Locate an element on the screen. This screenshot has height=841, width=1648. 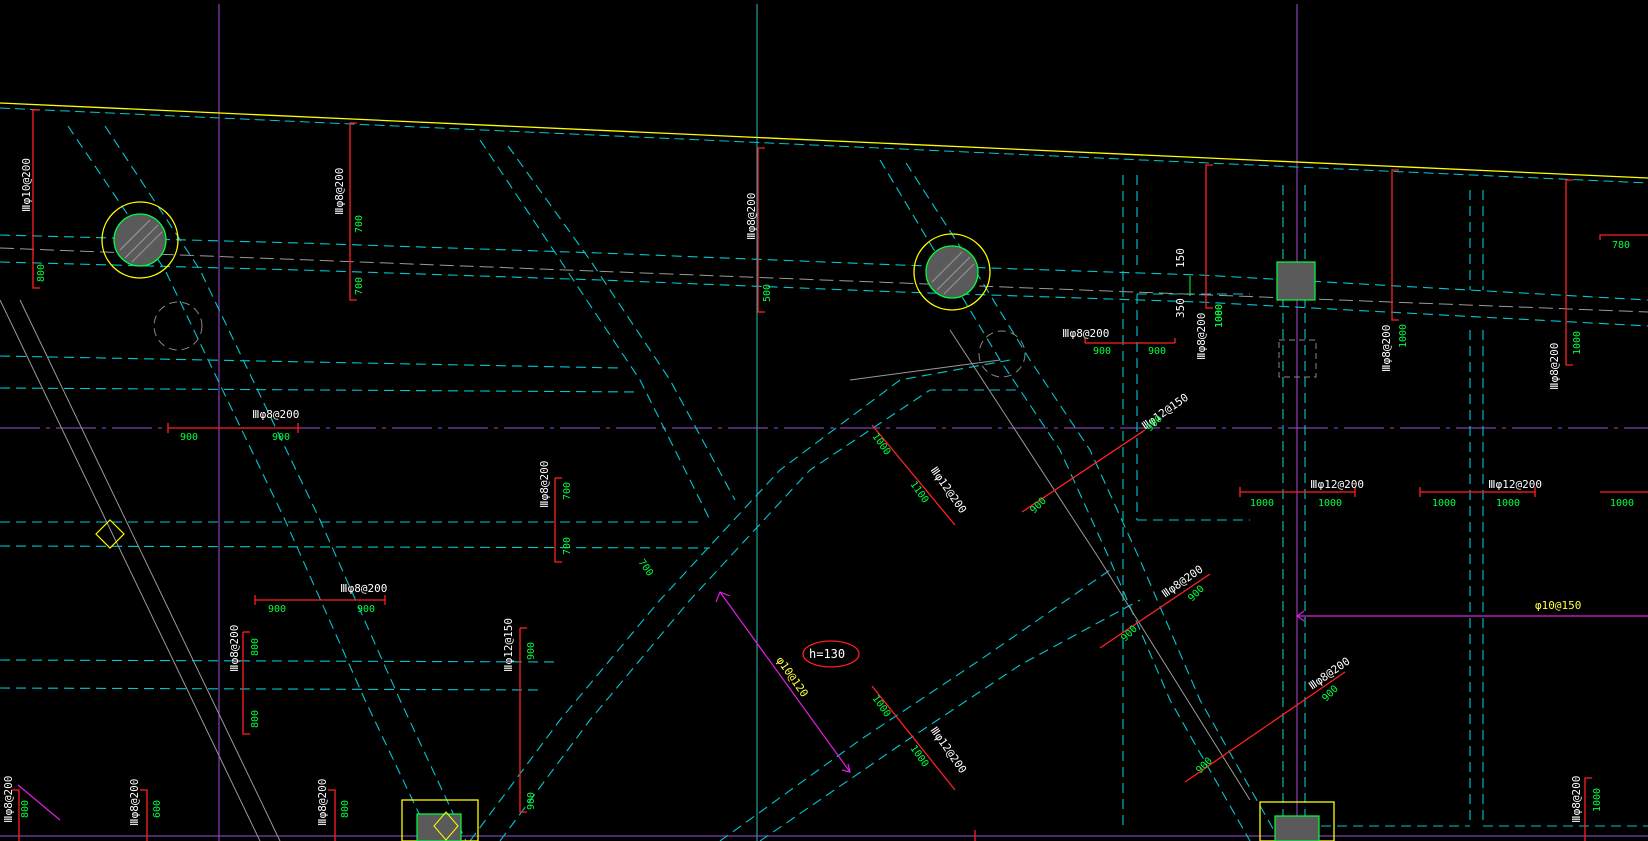
rebar-label-10: Ⅲφ12@200 is located at coordinates (1337, 484).